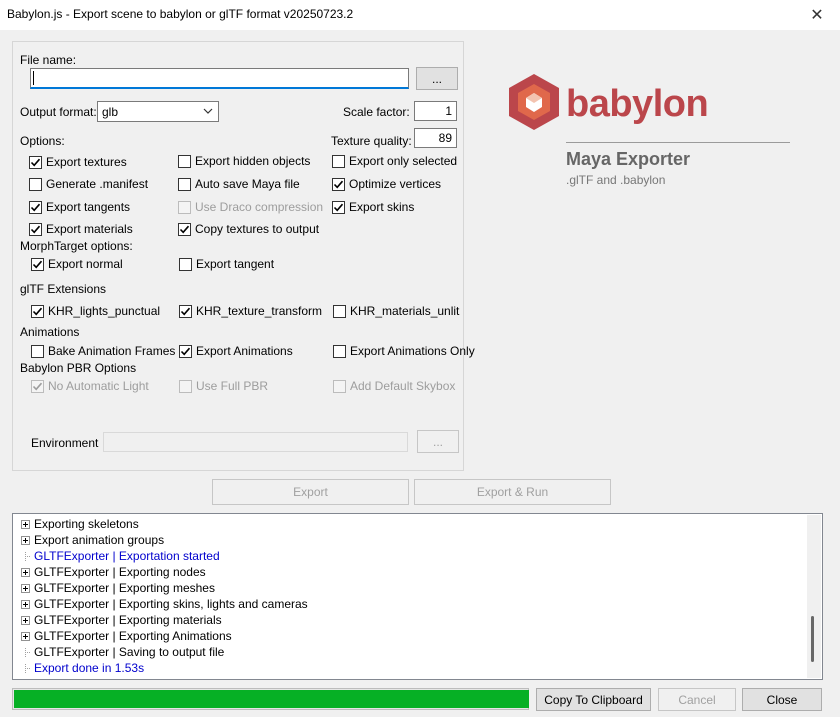  Describe the element at coordinates (50, 332) in the screenshot. I see `animations-label: Animations` at that location.